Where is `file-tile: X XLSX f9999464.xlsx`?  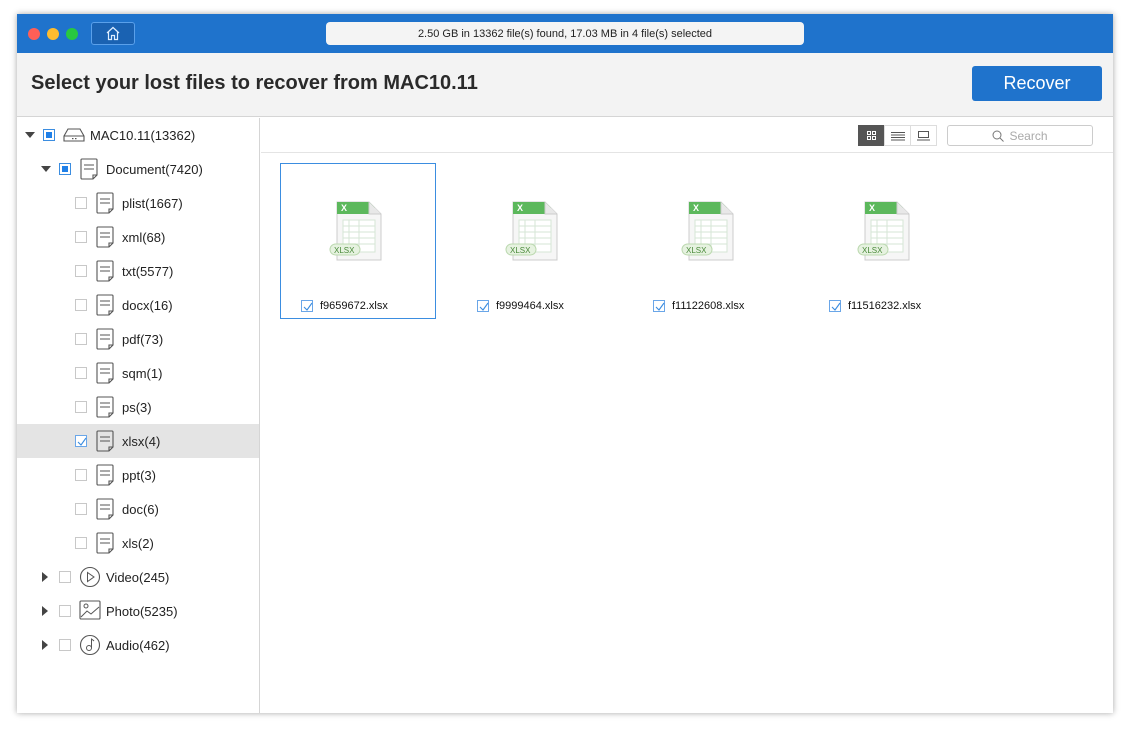 file-tile: X XLSX f9999464.xlsx is located at coordinates (534, 241).